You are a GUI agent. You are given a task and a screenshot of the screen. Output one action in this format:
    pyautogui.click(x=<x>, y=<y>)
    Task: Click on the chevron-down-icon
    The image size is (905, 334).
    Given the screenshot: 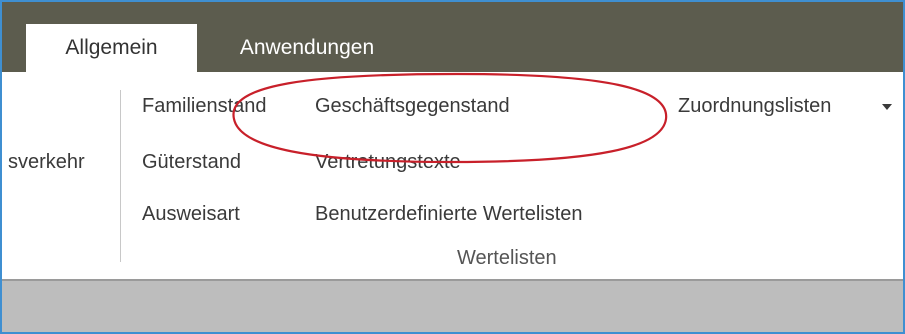 What is the action you would take?
    pyautogui.click(x=887, y=107)
    